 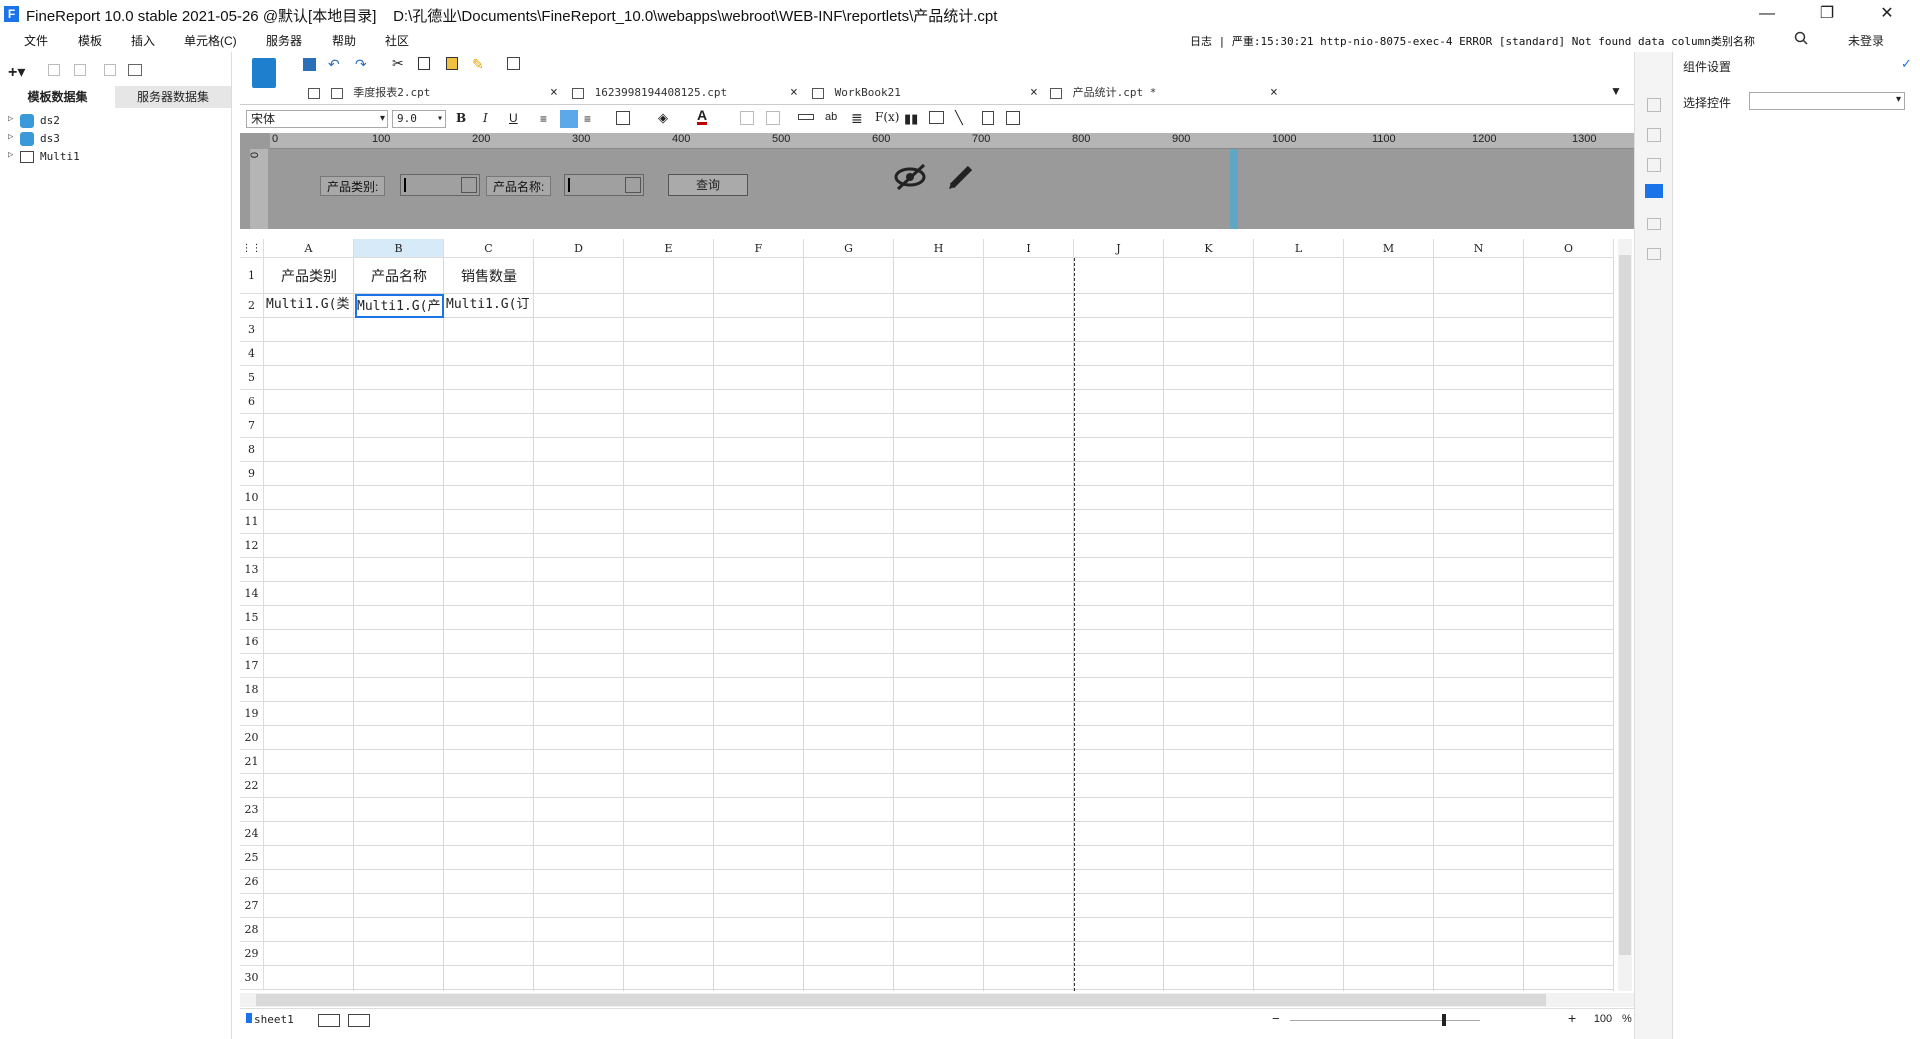 I want to click on row-header-19: 19, so click(x=252, y=714).